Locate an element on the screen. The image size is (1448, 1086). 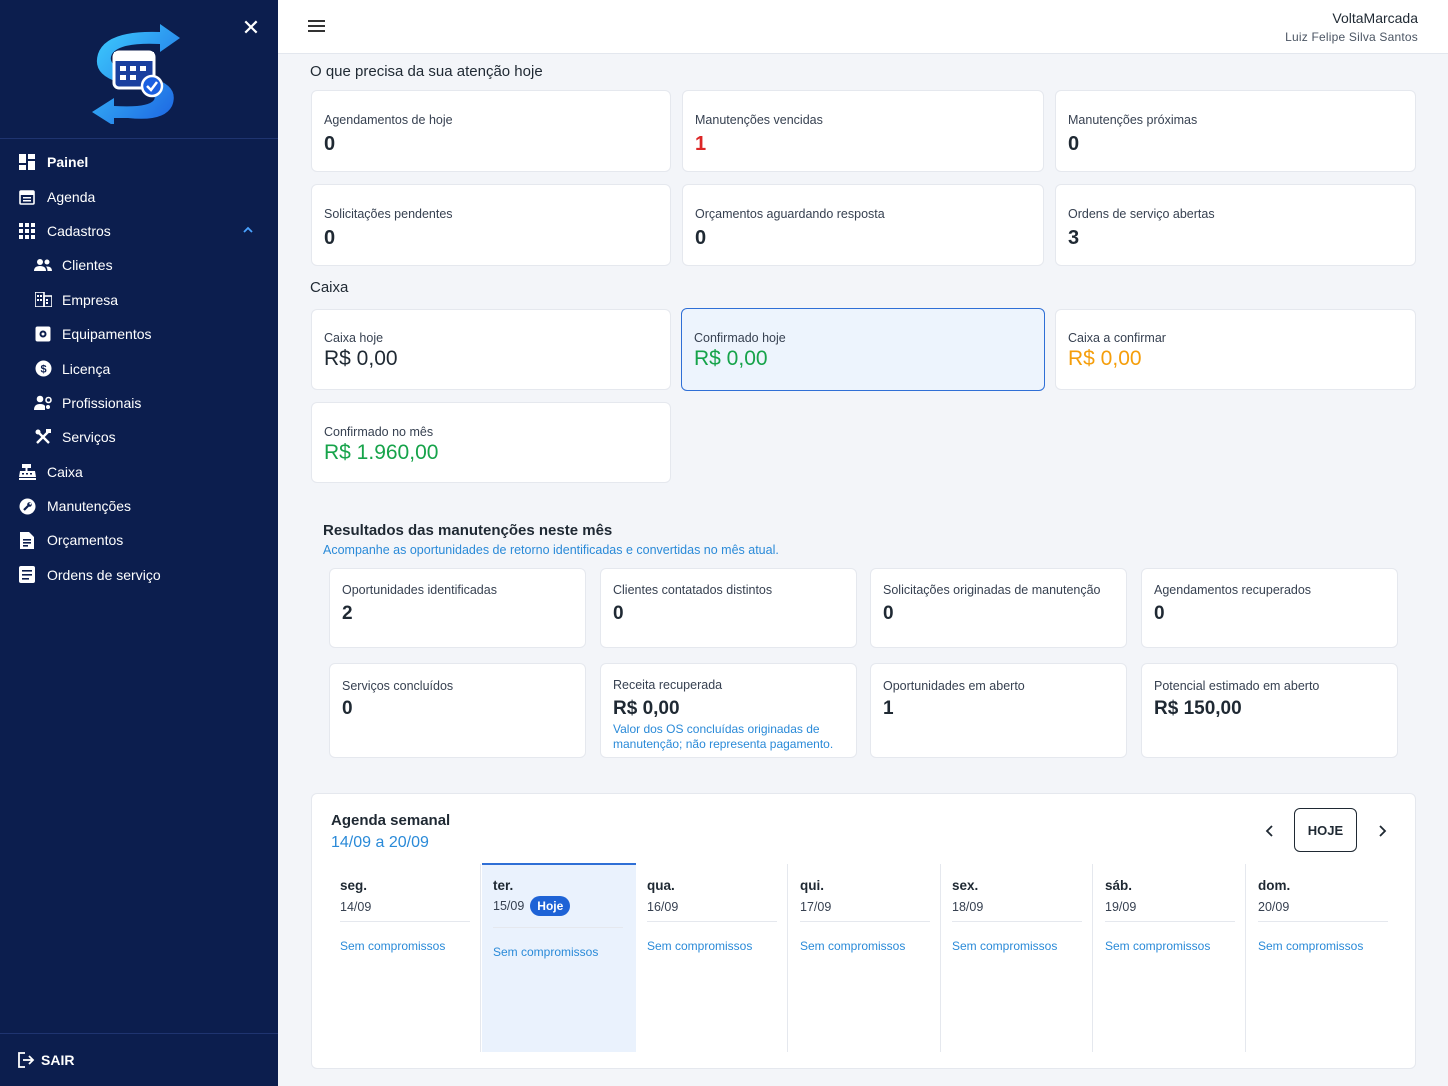
results-card: Clientes contatados distintos 0 is located at coordinates (728, 608).